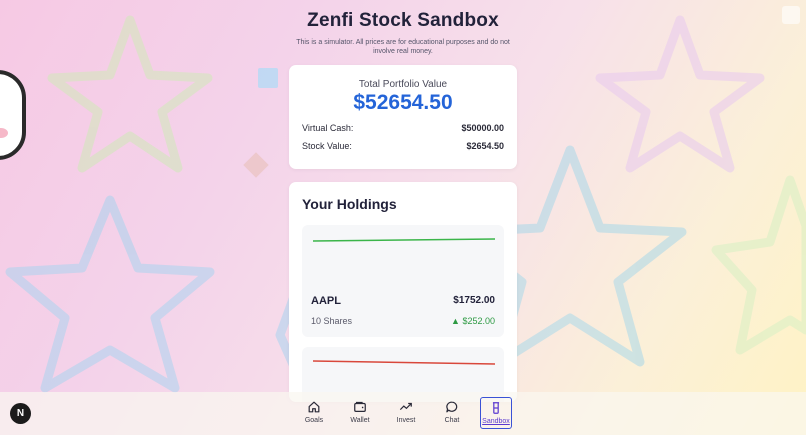 The height and width of the screenshot is (435, 806). Describe the element at coordinates (349, 204) in the screenshot. I see `holdings-title: Your Holdings` at that location.